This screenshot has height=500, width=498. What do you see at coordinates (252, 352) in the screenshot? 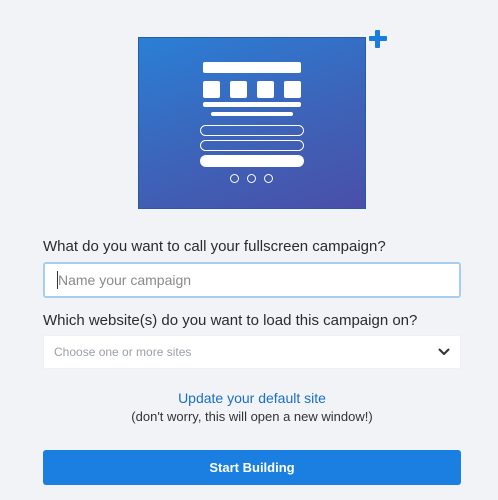
I see `website-select: Choose one or more sites` at bounding box center [252, 352].